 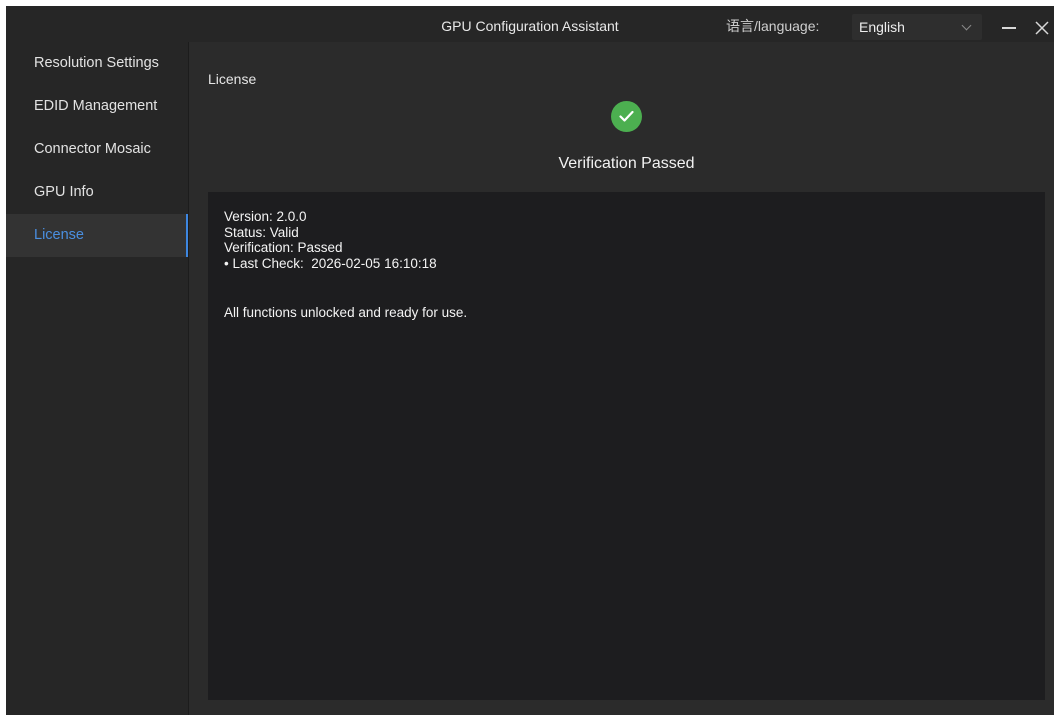 I want to click on language-select: English, so click(x=917, y=27).